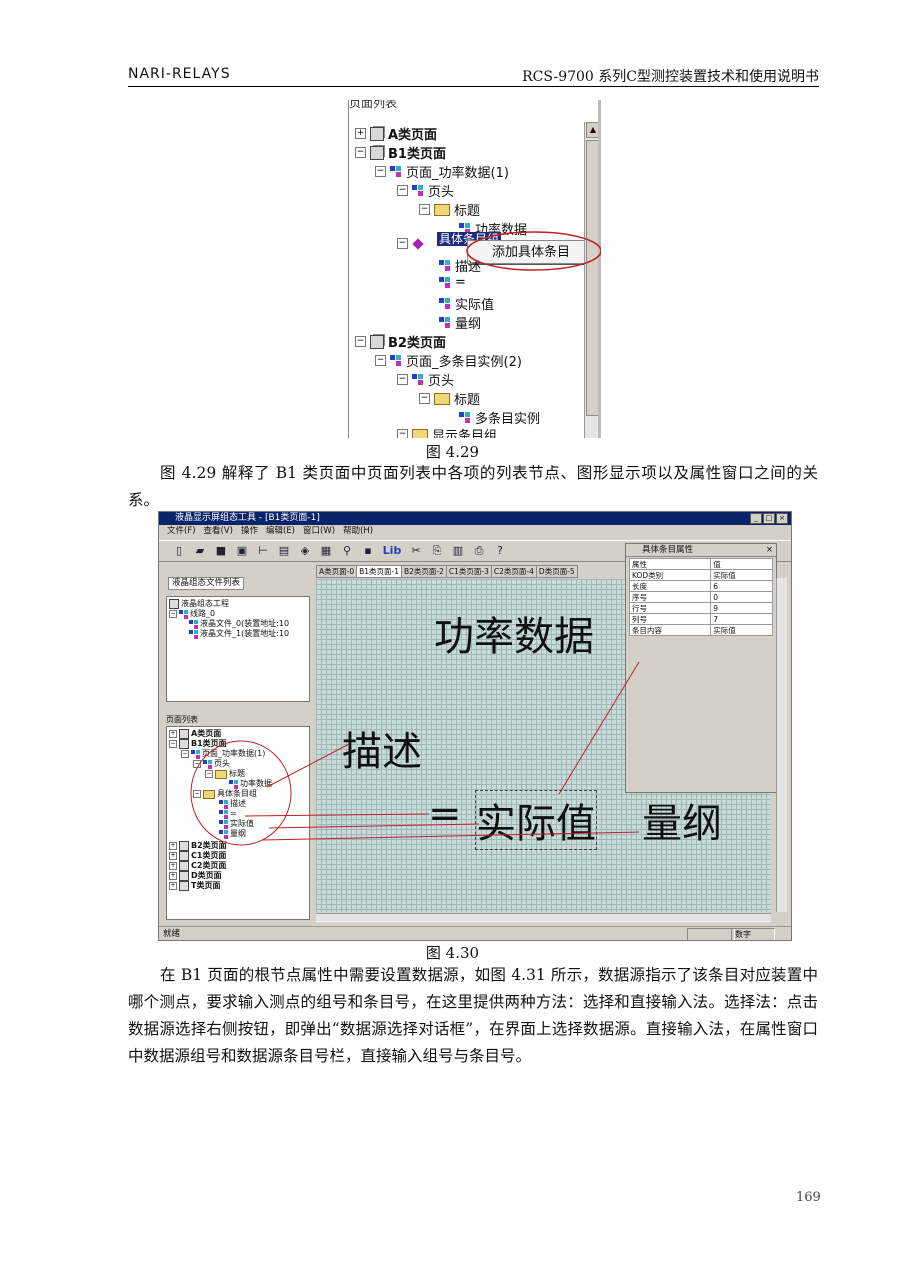 Image resolution: width=905 pixels, height=1280 pixels. Describe the element at coordinates (360, 133) in the screenshot. I see `expand-icon: +` at that location.